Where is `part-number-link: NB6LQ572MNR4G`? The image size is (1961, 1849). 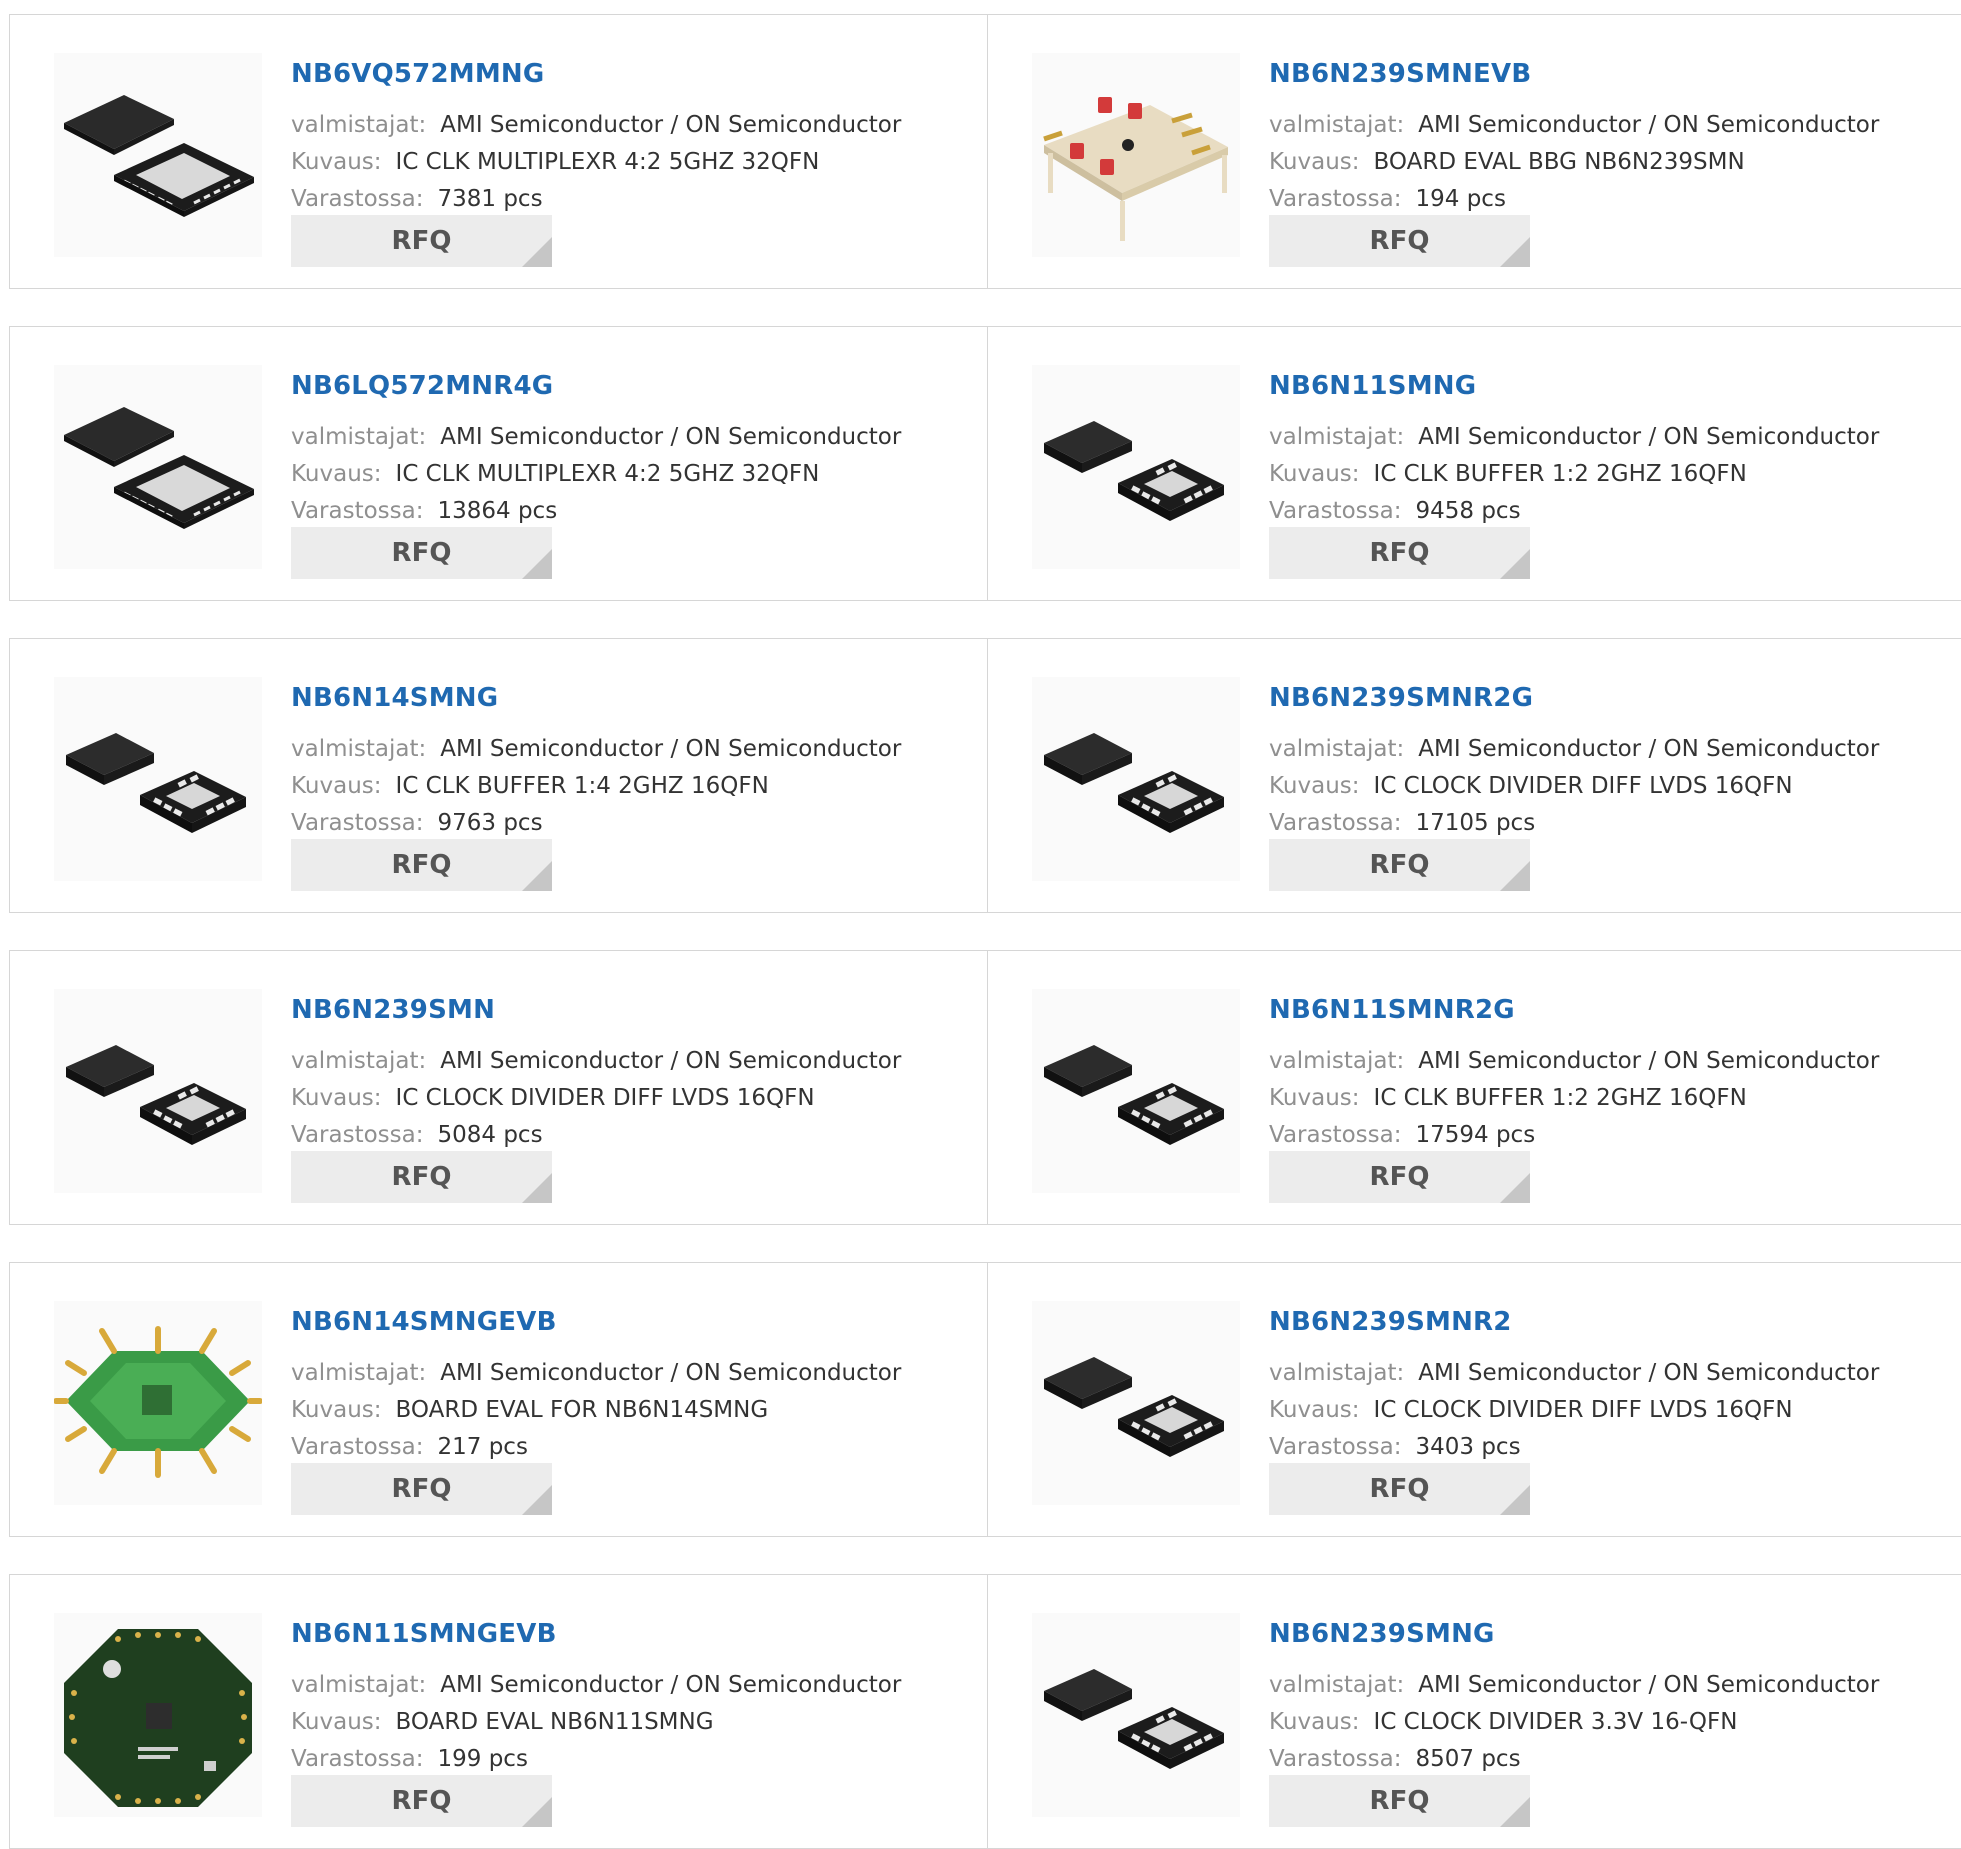 part-number-link: NB6LQ572MNR4G is located at coordinates (422, 386).